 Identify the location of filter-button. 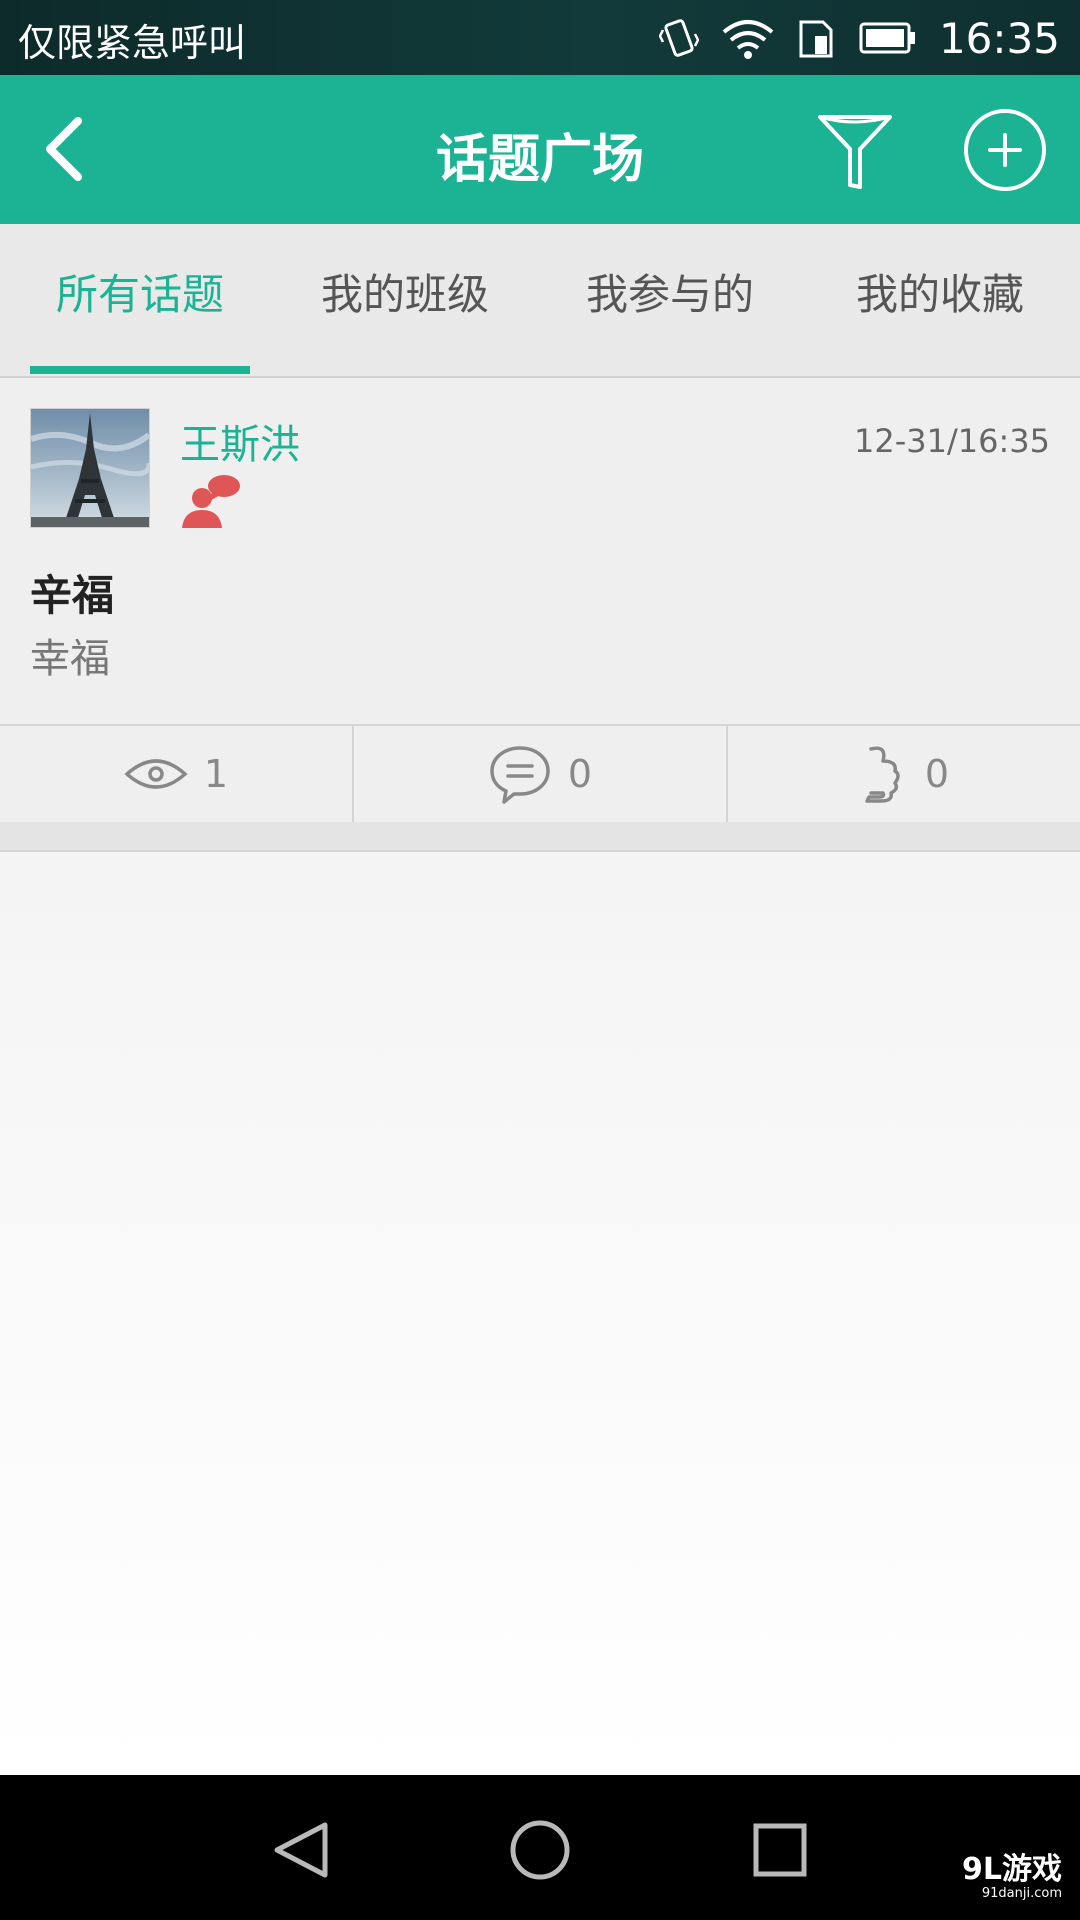
(855, 150).